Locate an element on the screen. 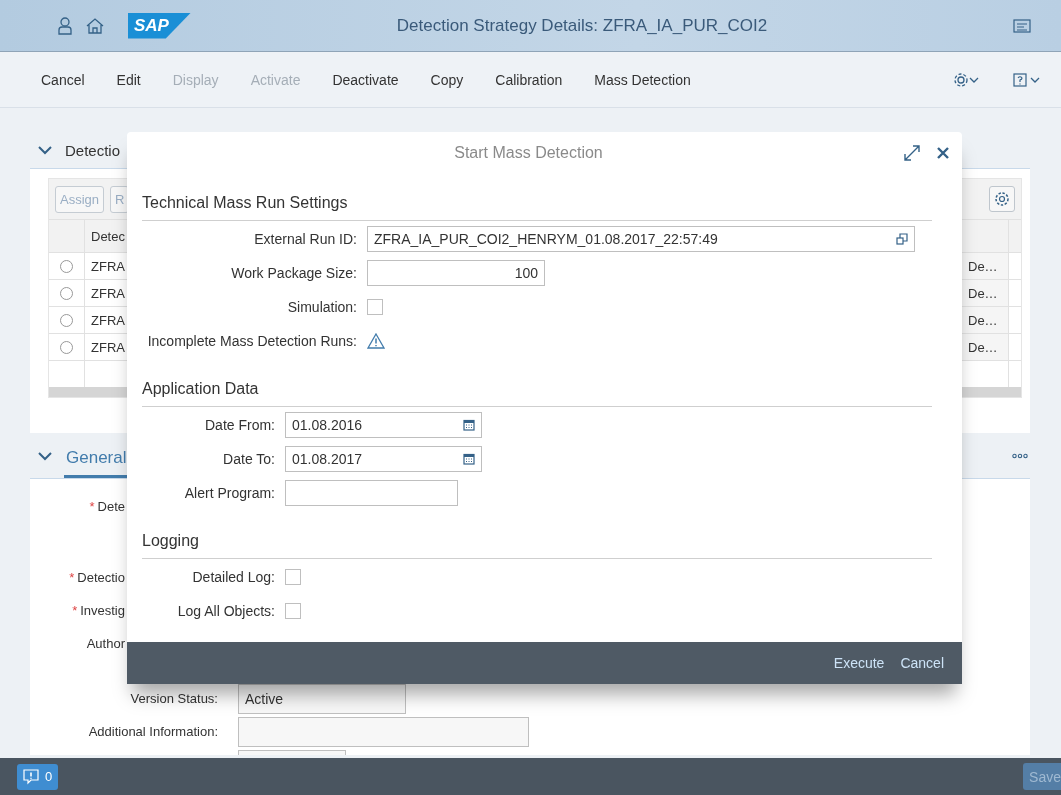 The image size is (1061, 795). field-label: Alert Program: is located at coordinates (229, 493).